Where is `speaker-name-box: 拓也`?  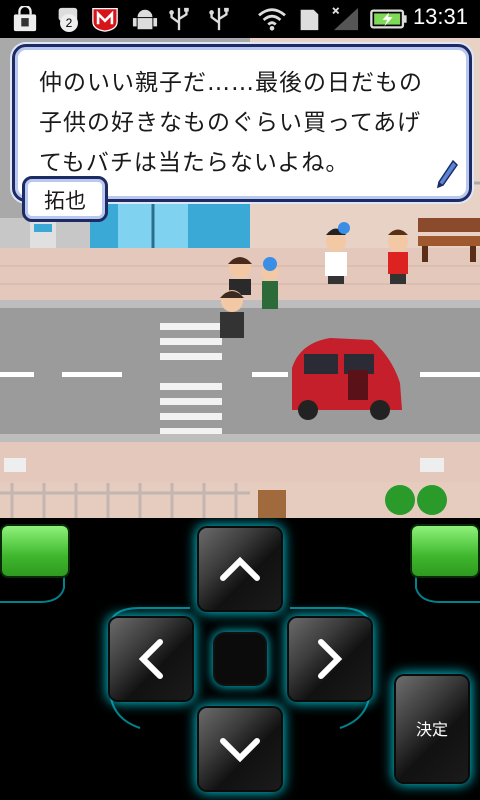
speaker-name-box: 拓也 is located at coordinates (65, 199).